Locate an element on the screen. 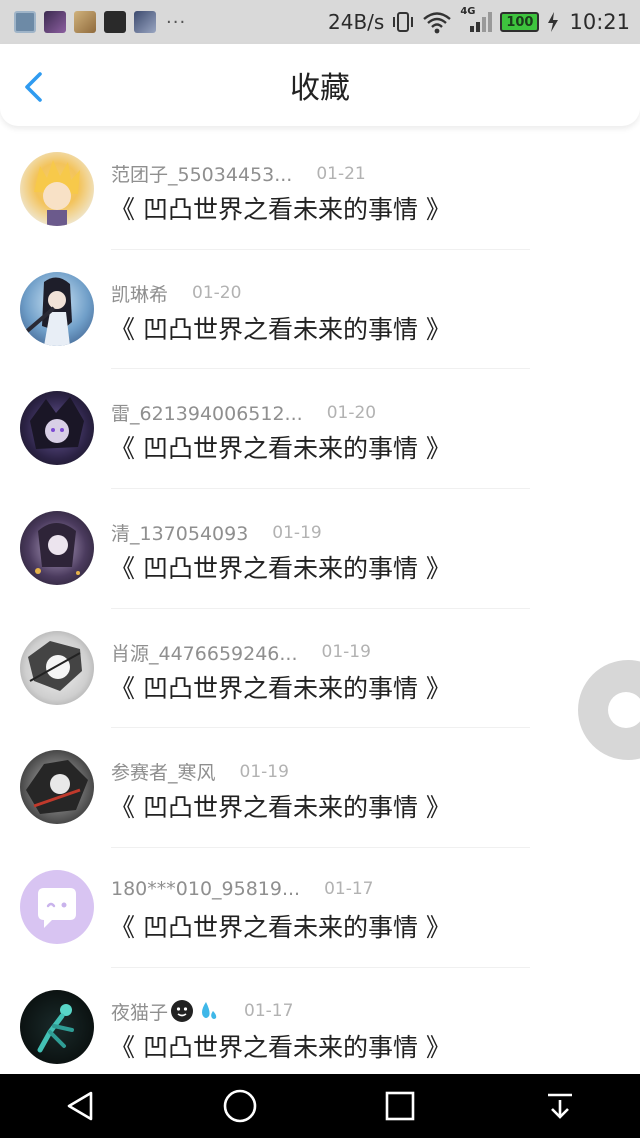 This screenshot has height=1138, width=640. clock: 10:21 is located at coordinates (599, 22).